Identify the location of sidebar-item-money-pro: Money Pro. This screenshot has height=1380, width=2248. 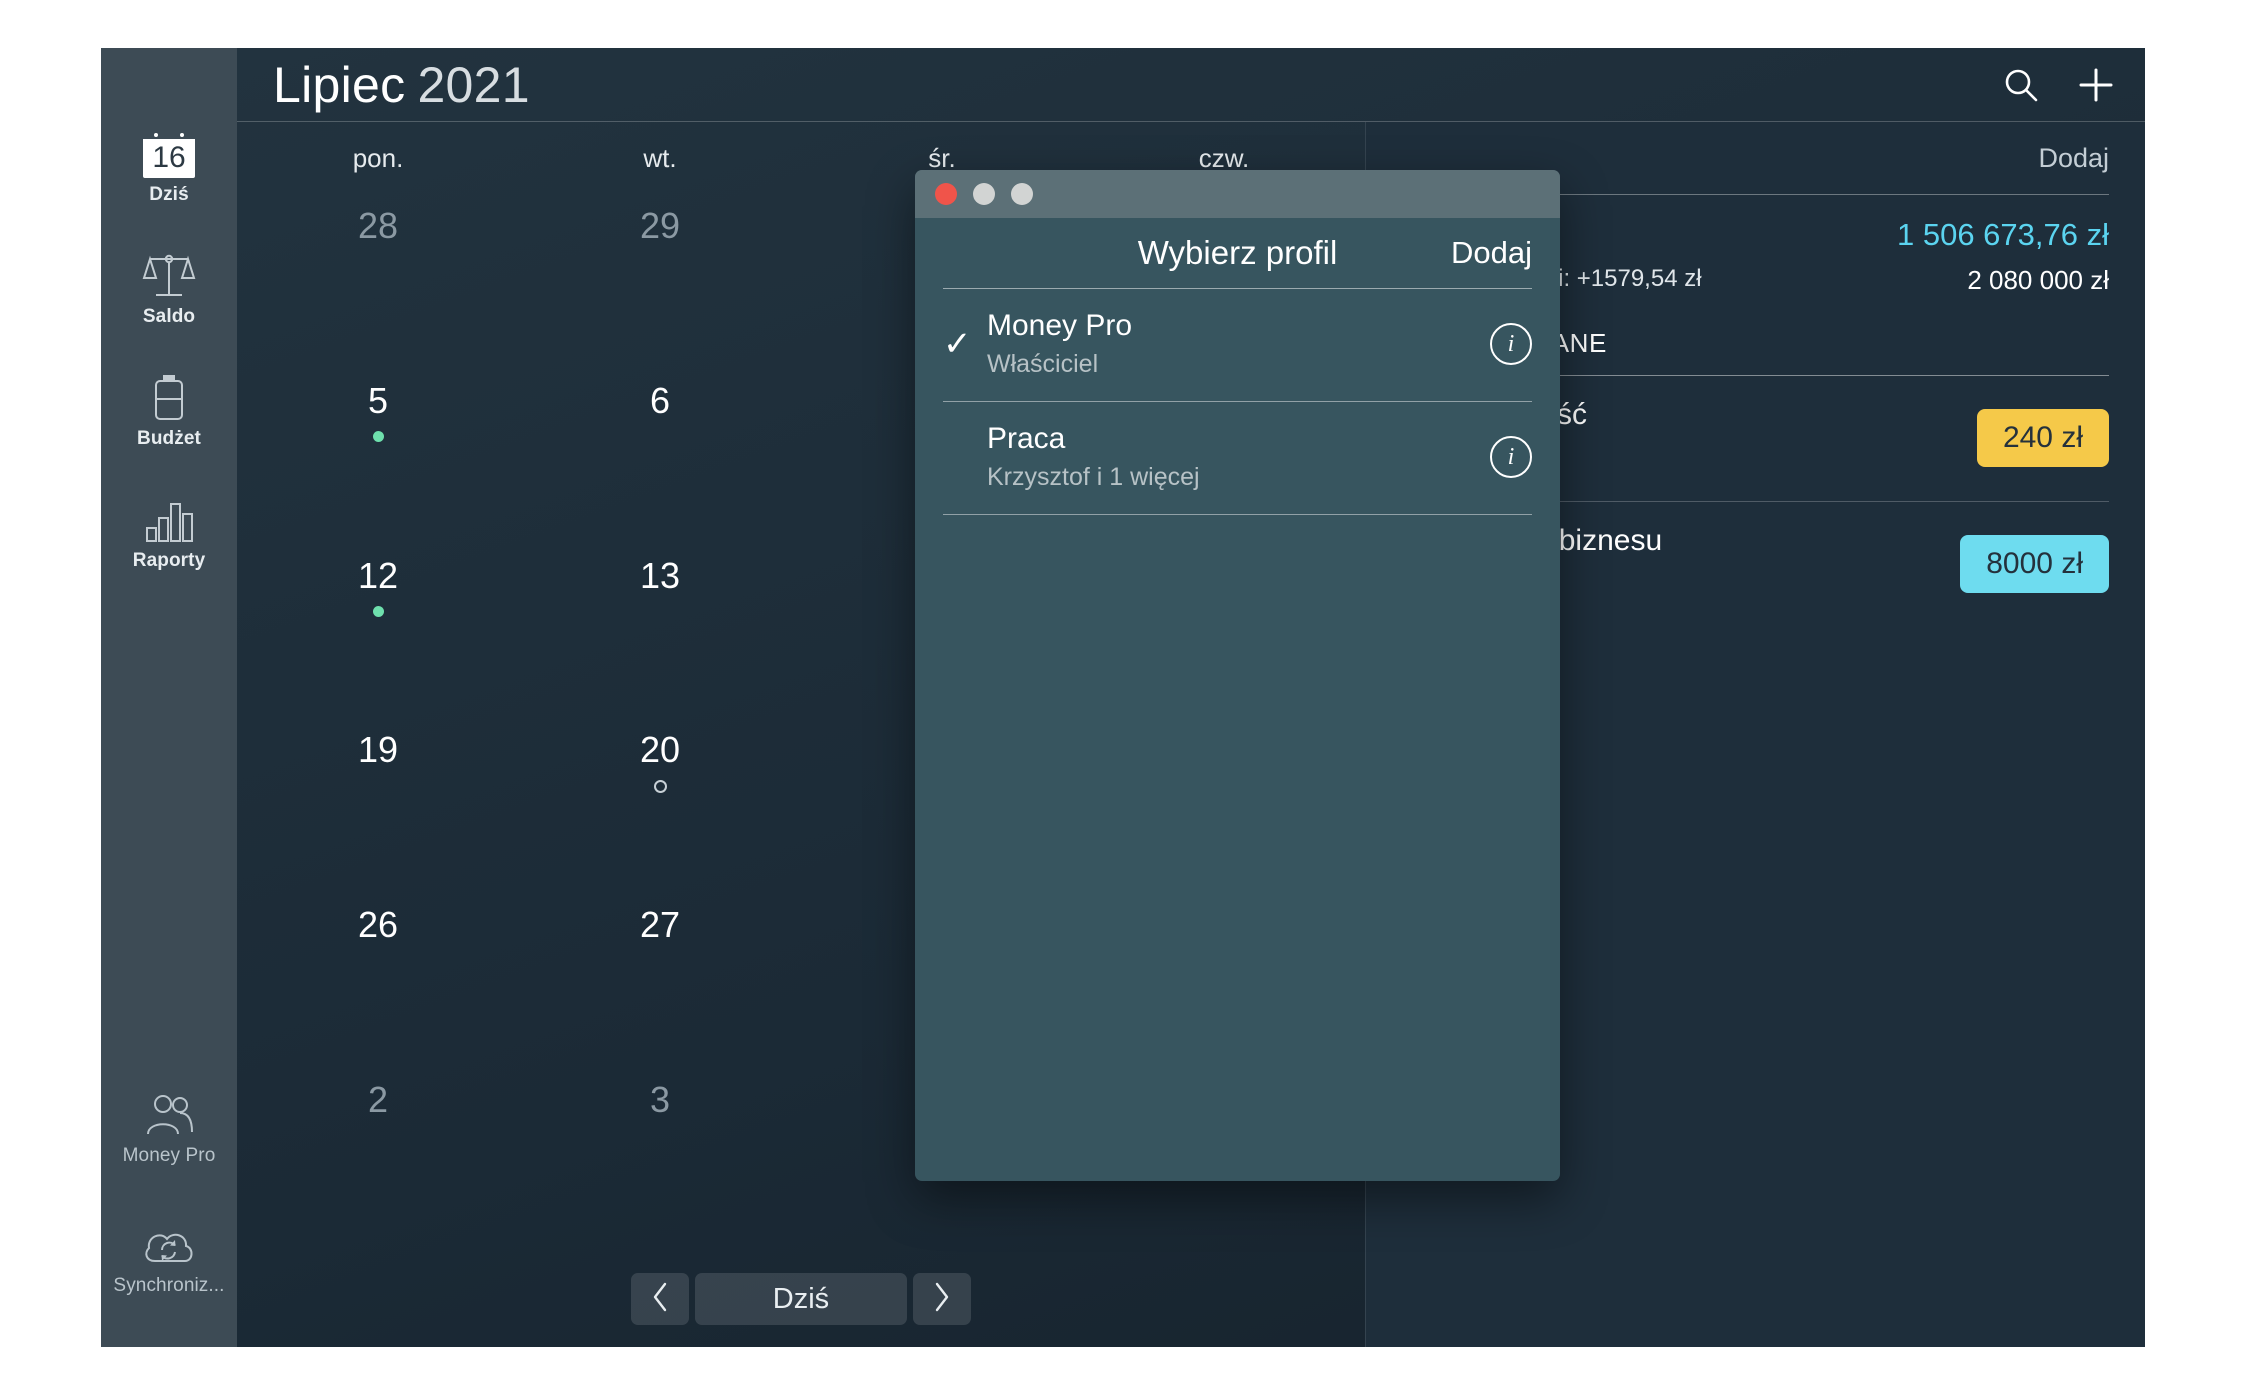
(169, 1128).